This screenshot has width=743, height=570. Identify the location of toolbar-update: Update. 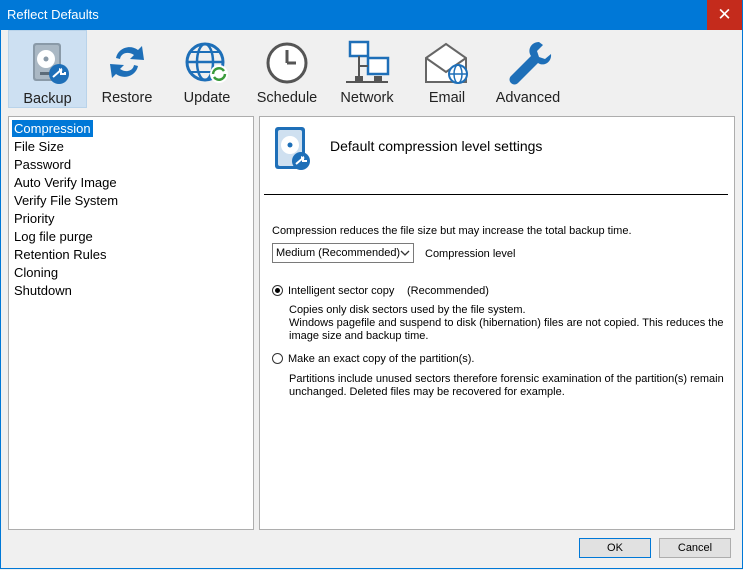
(207, 69).